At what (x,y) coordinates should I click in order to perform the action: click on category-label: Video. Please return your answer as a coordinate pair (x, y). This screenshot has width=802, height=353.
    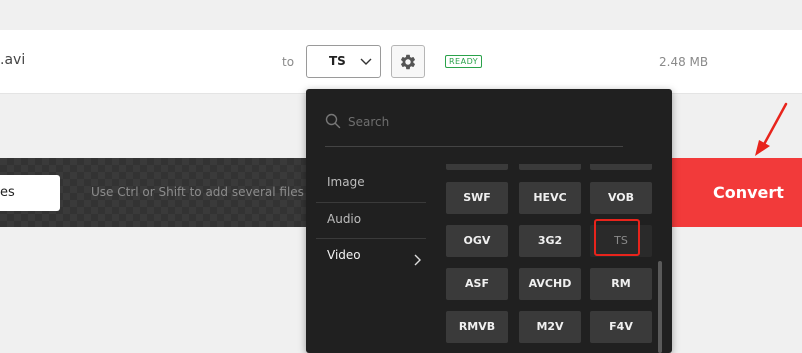
    Looking at the image, I should click on (344, 255).